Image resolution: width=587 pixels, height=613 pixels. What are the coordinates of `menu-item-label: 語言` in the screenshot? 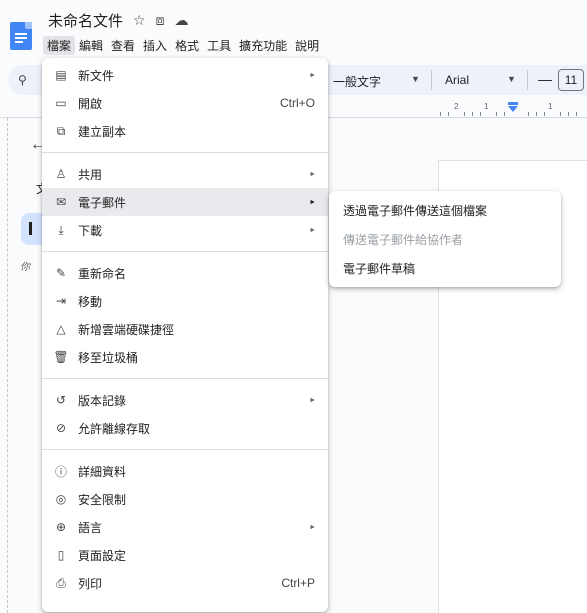 It's located at (90, 527).